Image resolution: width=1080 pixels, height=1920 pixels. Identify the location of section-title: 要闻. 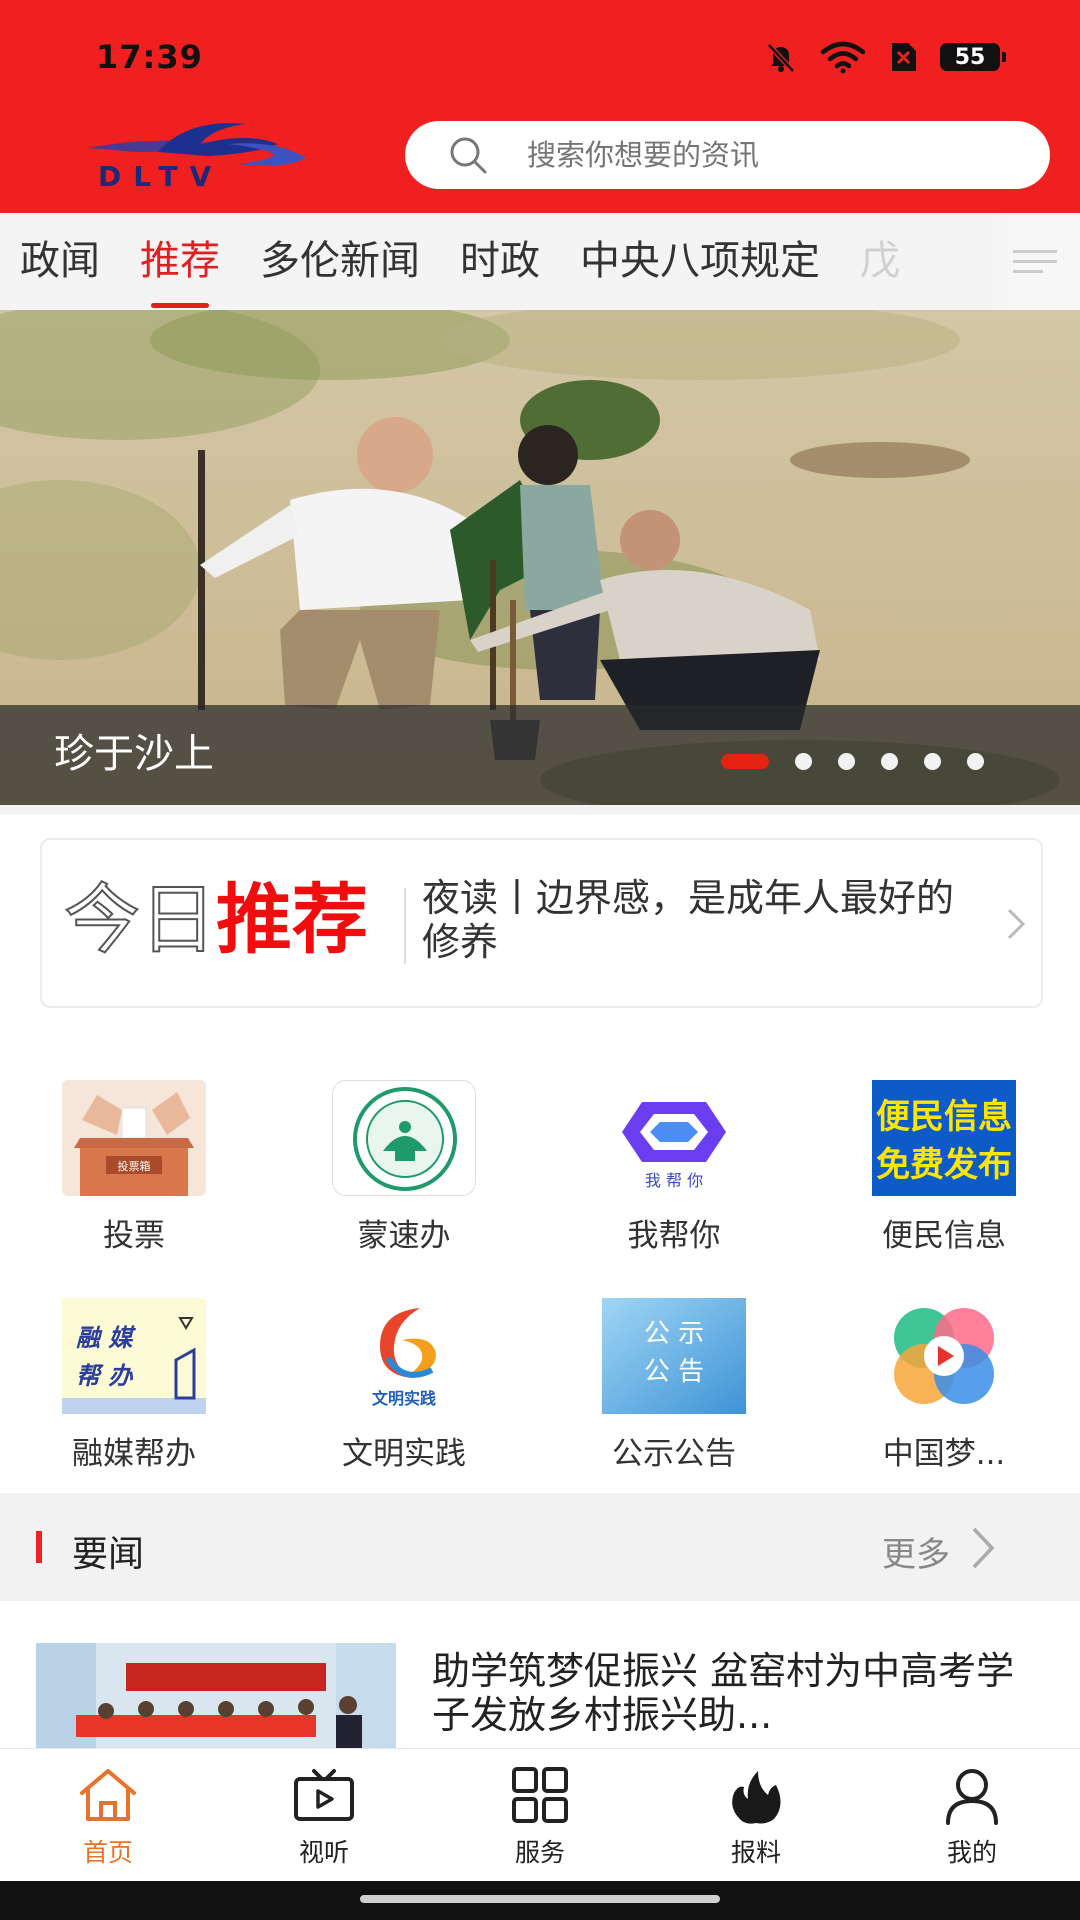
(108, 1554).